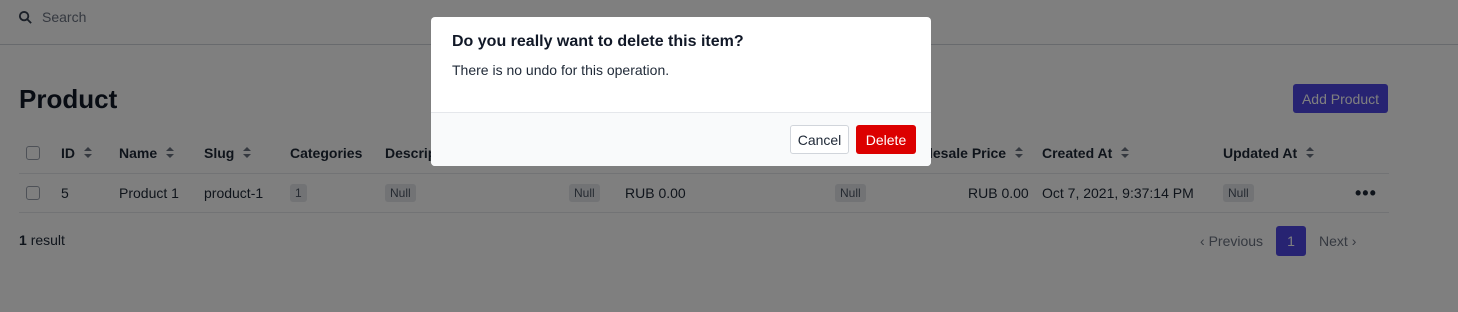  Describe the element at coordinates (561, 70) in the screenshot. I see `dialog-message: There is no undo for this operation.` at that location.